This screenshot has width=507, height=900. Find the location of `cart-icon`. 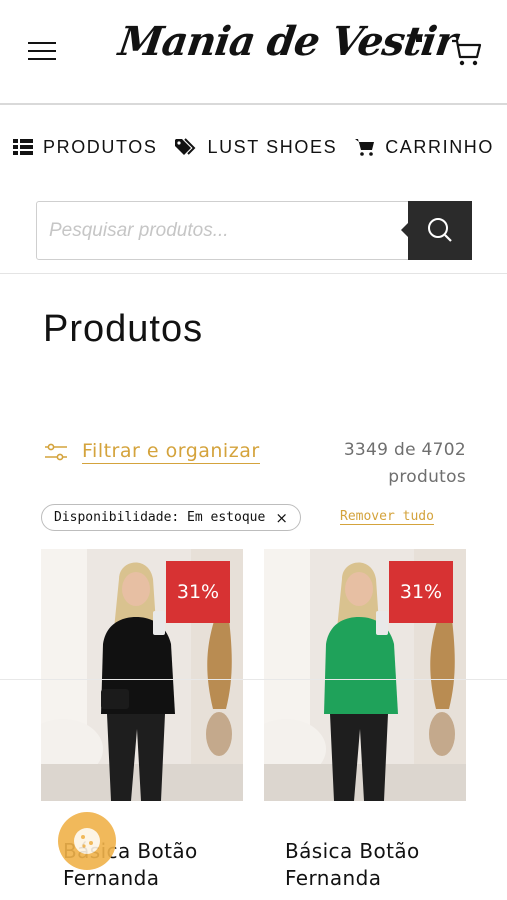

cart-icon is located at coordinates (365, 147).